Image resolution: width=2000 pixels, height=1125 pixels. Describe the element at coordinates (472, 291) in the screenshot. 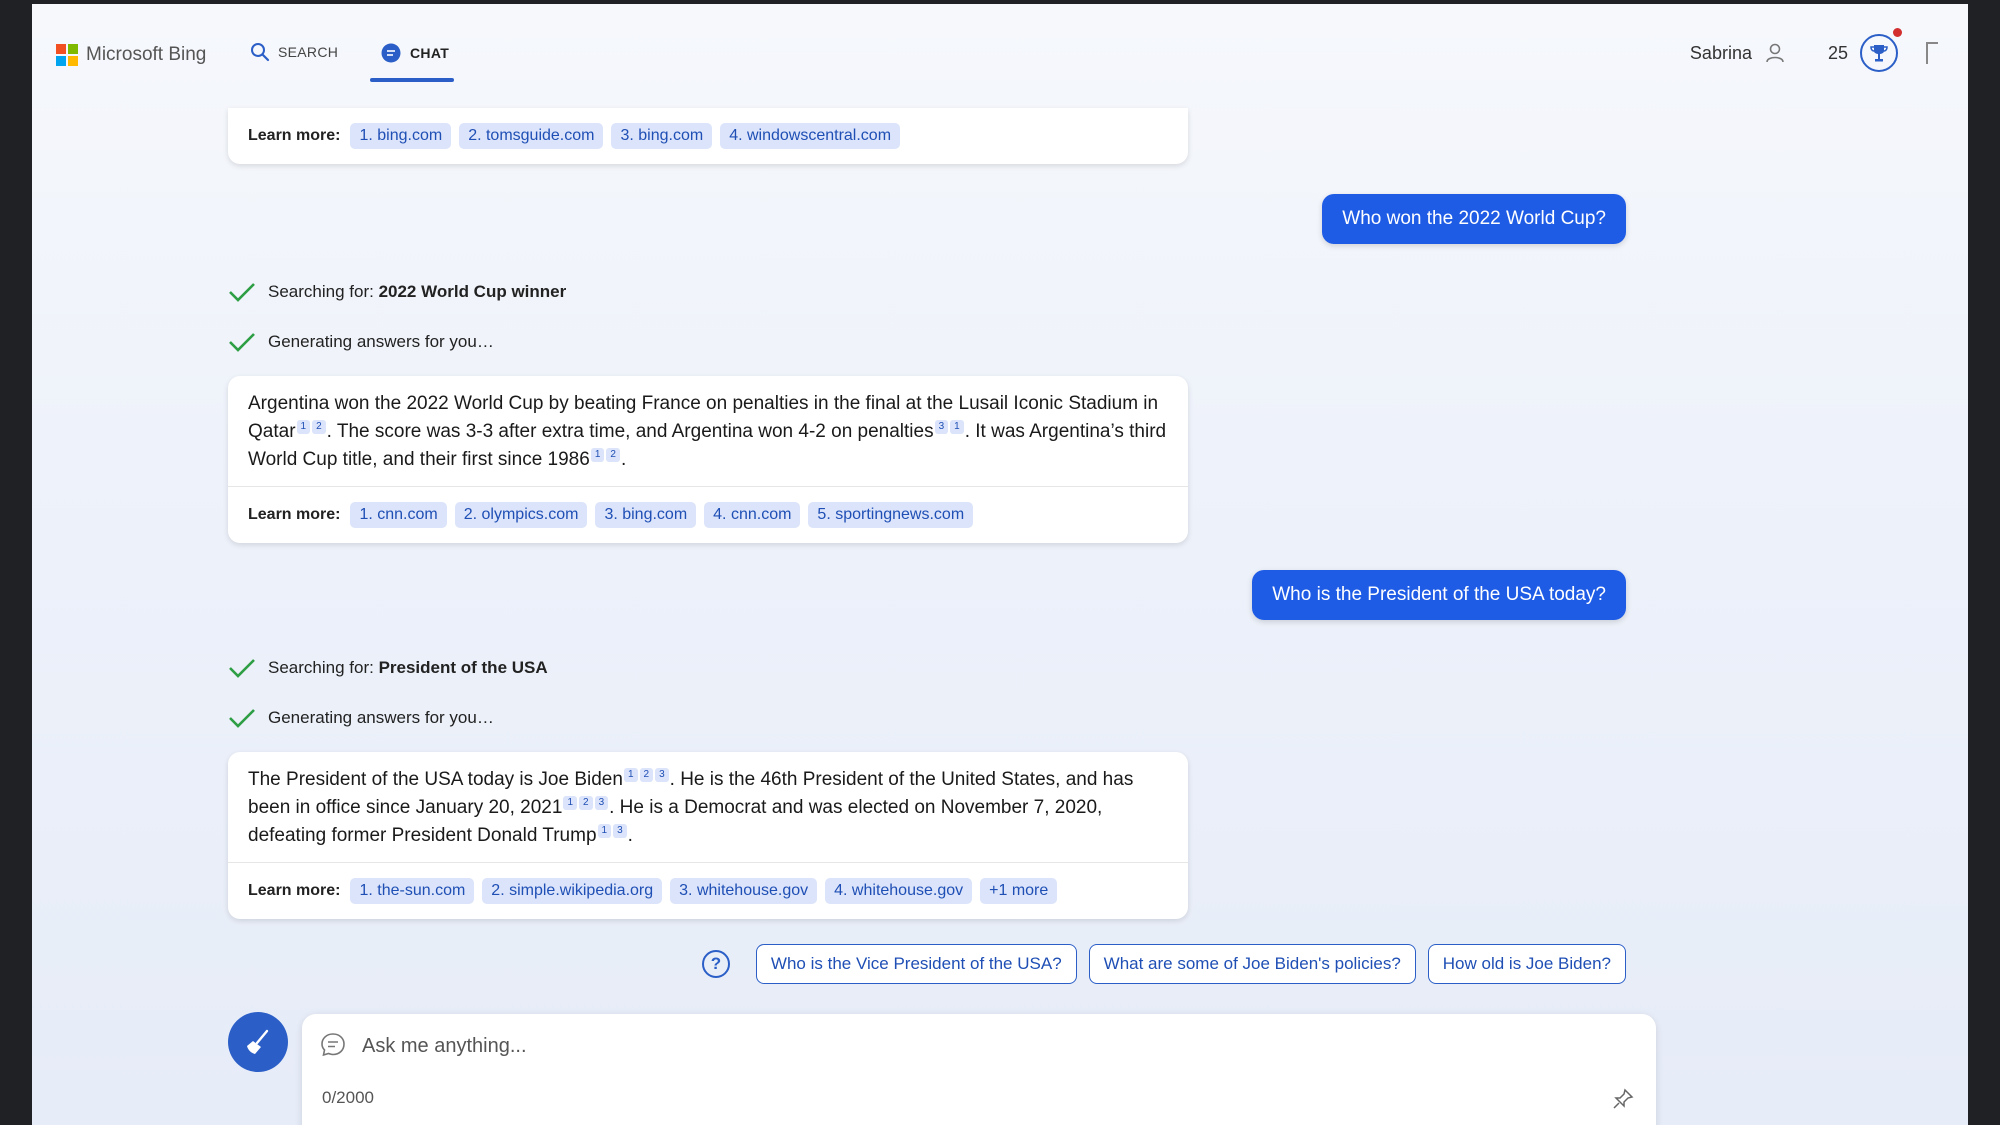

I see `search-term: 2022 World Cup winner` at that location.